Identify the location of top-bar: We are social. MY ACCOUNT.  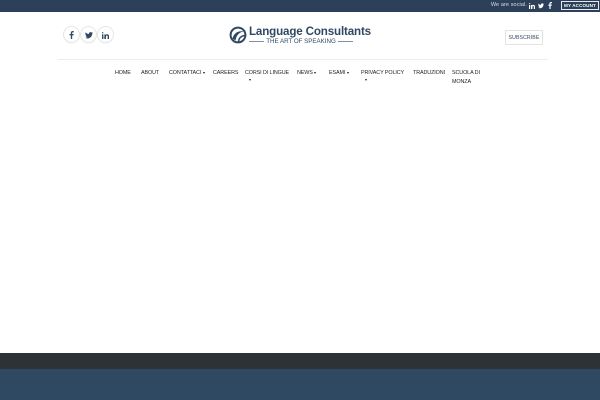
(300, 6).